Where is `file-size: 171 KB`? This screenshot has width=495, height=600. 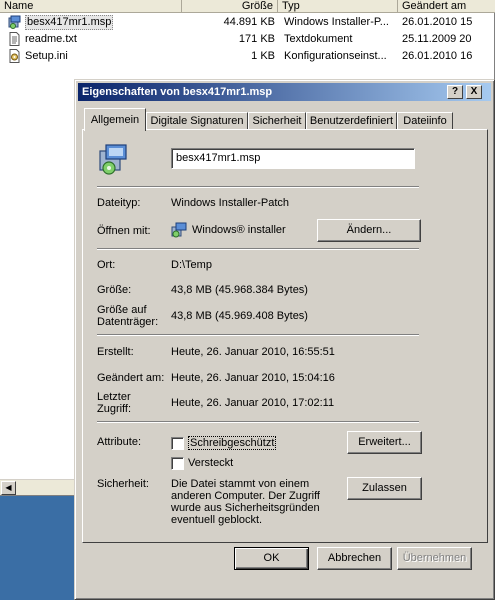
file-size: 171 KB is located at coordinates (256, 39).